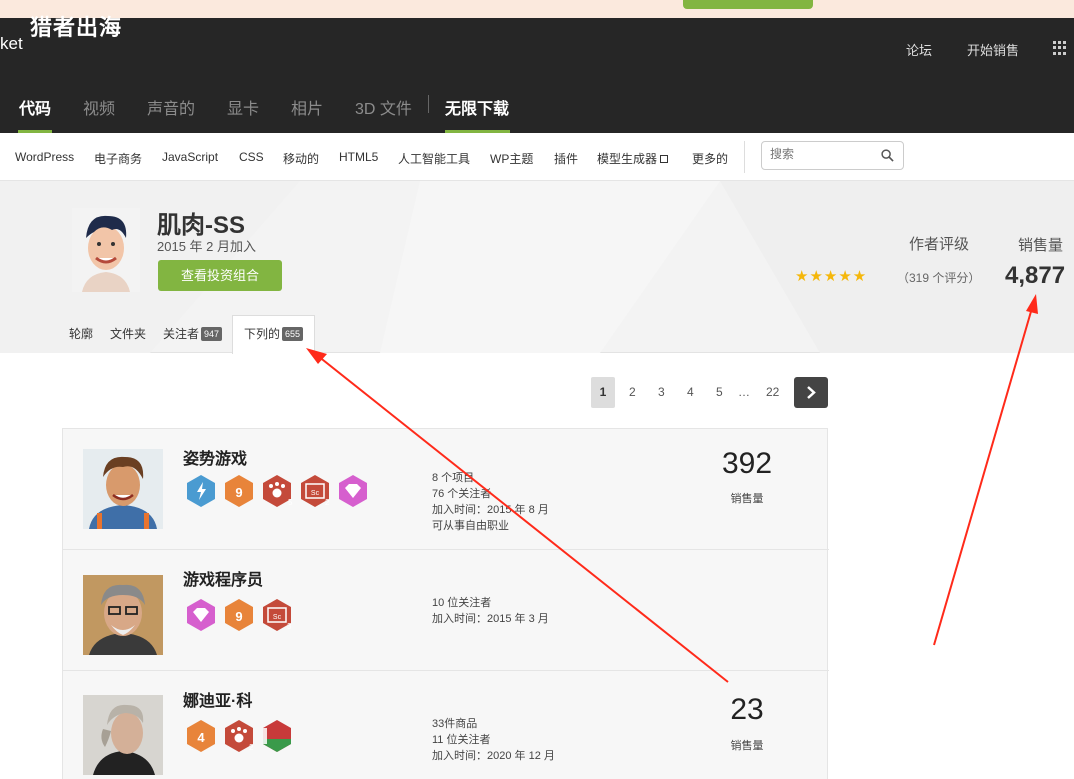  I want to click on author-sales-value: 392, so click(747, 463).